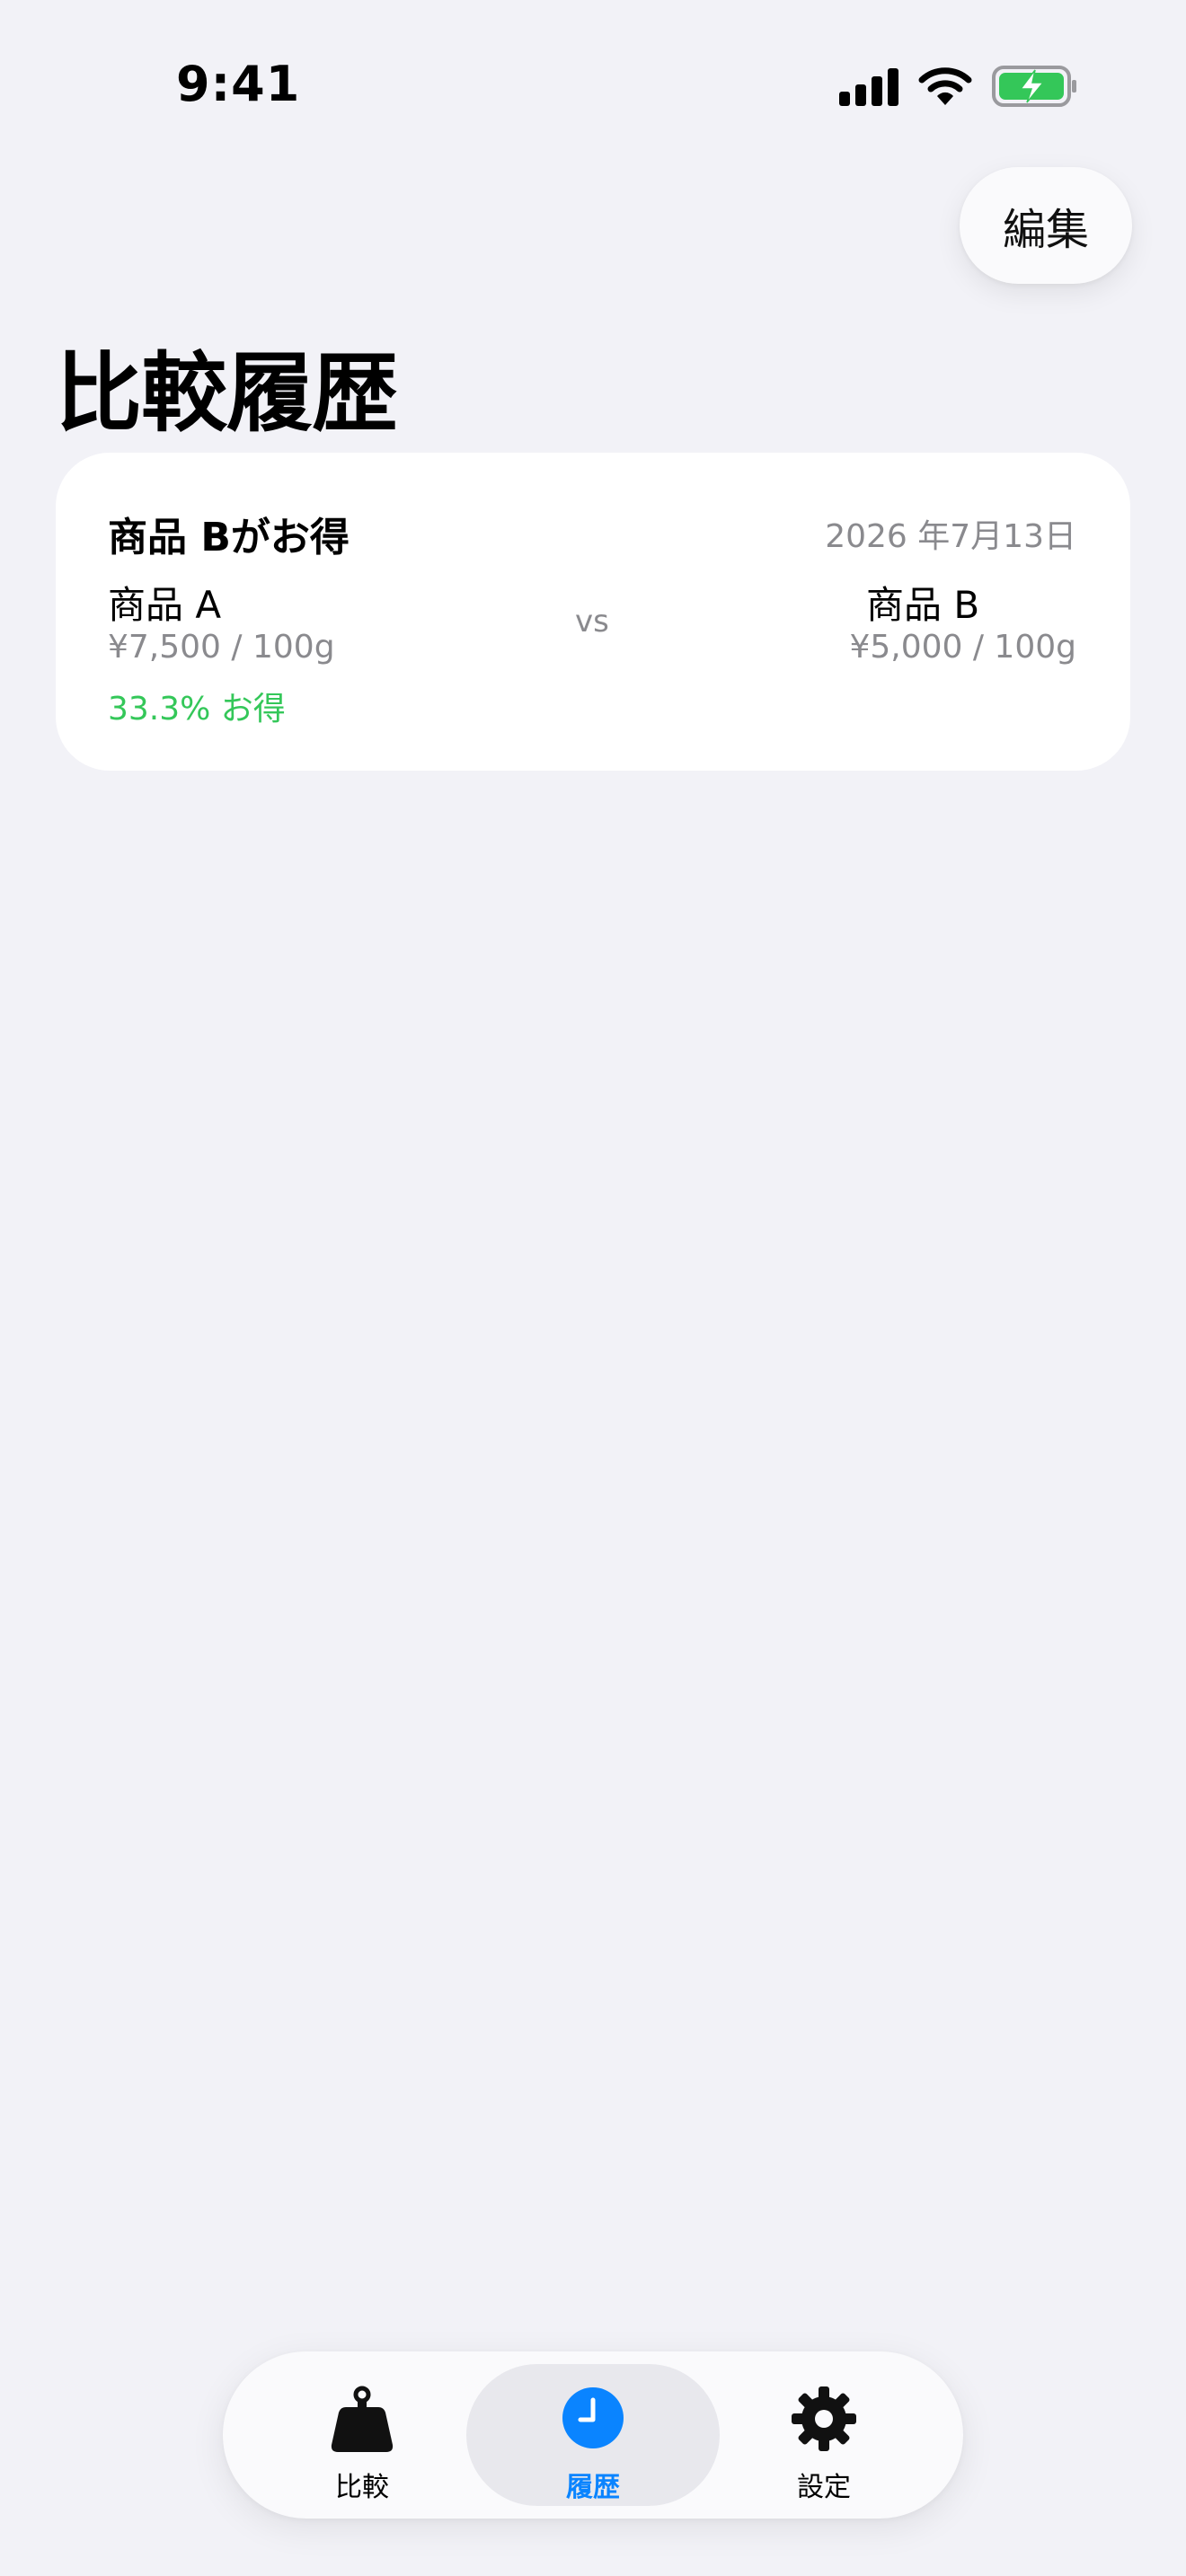 Image resolution: width=1186 pixels, height=2576 pixels. What do you see at coordinates (923, 605) in the screenshot?
I see `item-b-name: 商品 B` at bounding box center [923, 605].